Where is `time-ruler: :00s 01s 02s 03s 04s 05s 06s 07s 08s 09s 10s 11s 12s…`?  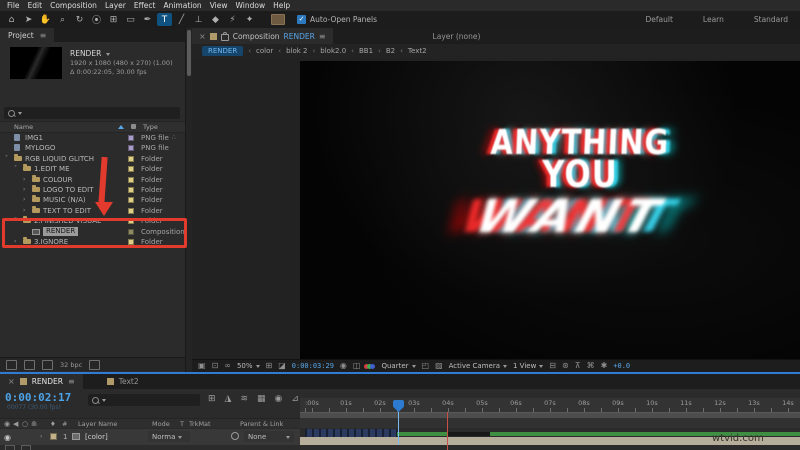 time-ruler: :00s 01s 02s 03s 04s 05s 06s 07s 08s 09s 10s 11s 12s… is located at coordinates (550, 405).